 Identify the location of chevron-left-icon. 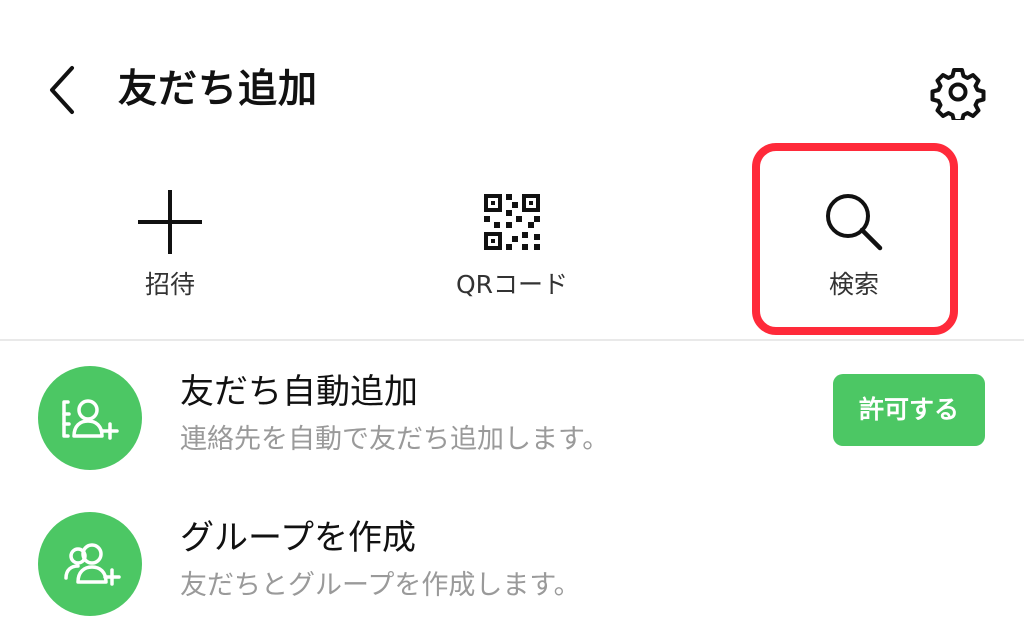
(62, 90).